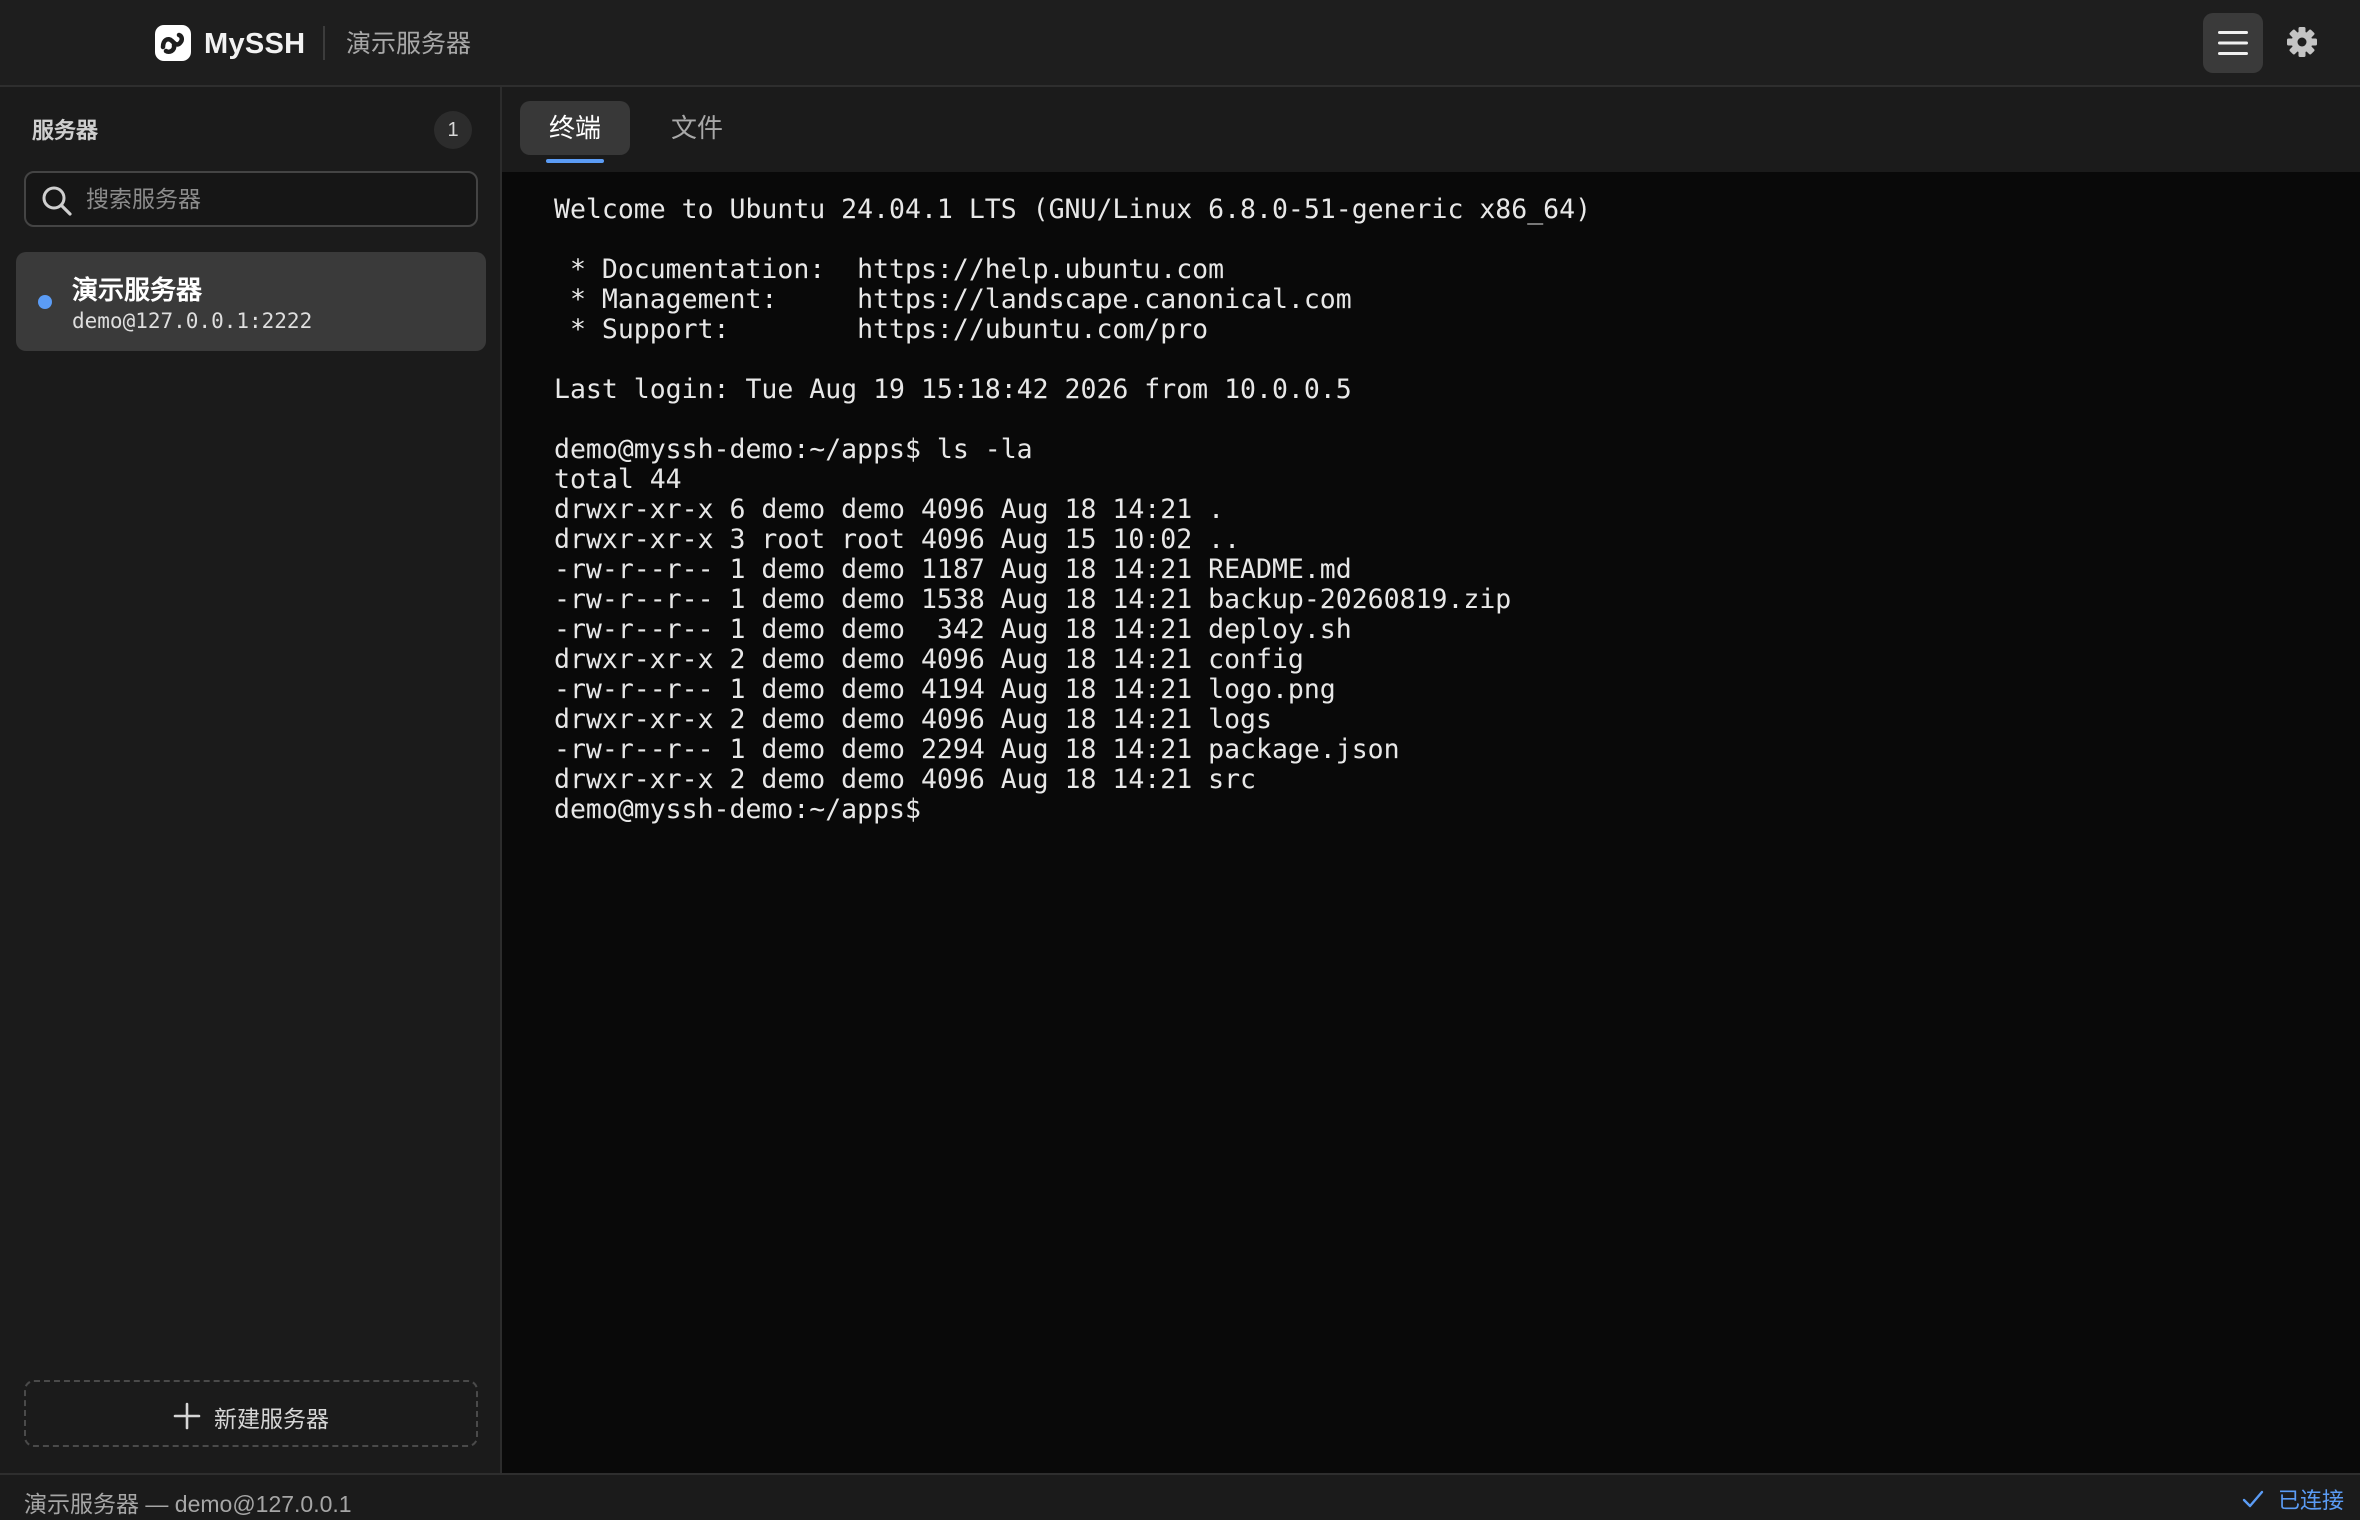 The width and height of the screenshot is (2360, 1520). Describe the element at coordinates (745, 809) in the screenshot. I see `terminal-line: demo@myssh-demo:~/apps$` at that location.